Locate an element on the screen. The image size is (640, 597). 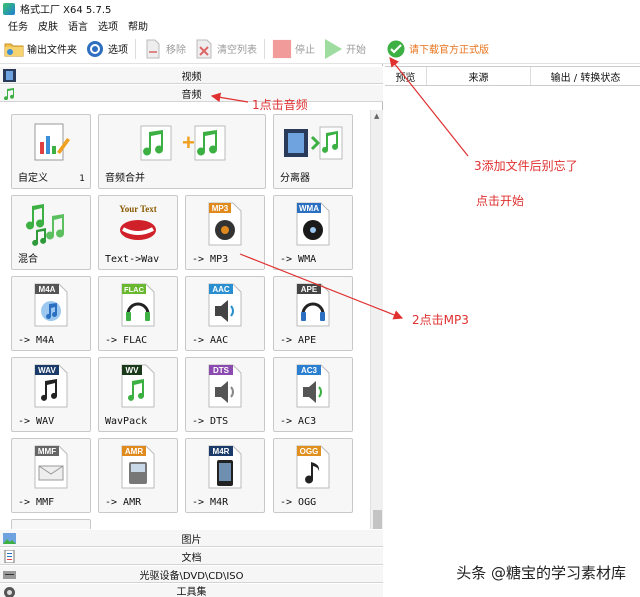
start-button: 开始 is located at coordinates (344, 49).